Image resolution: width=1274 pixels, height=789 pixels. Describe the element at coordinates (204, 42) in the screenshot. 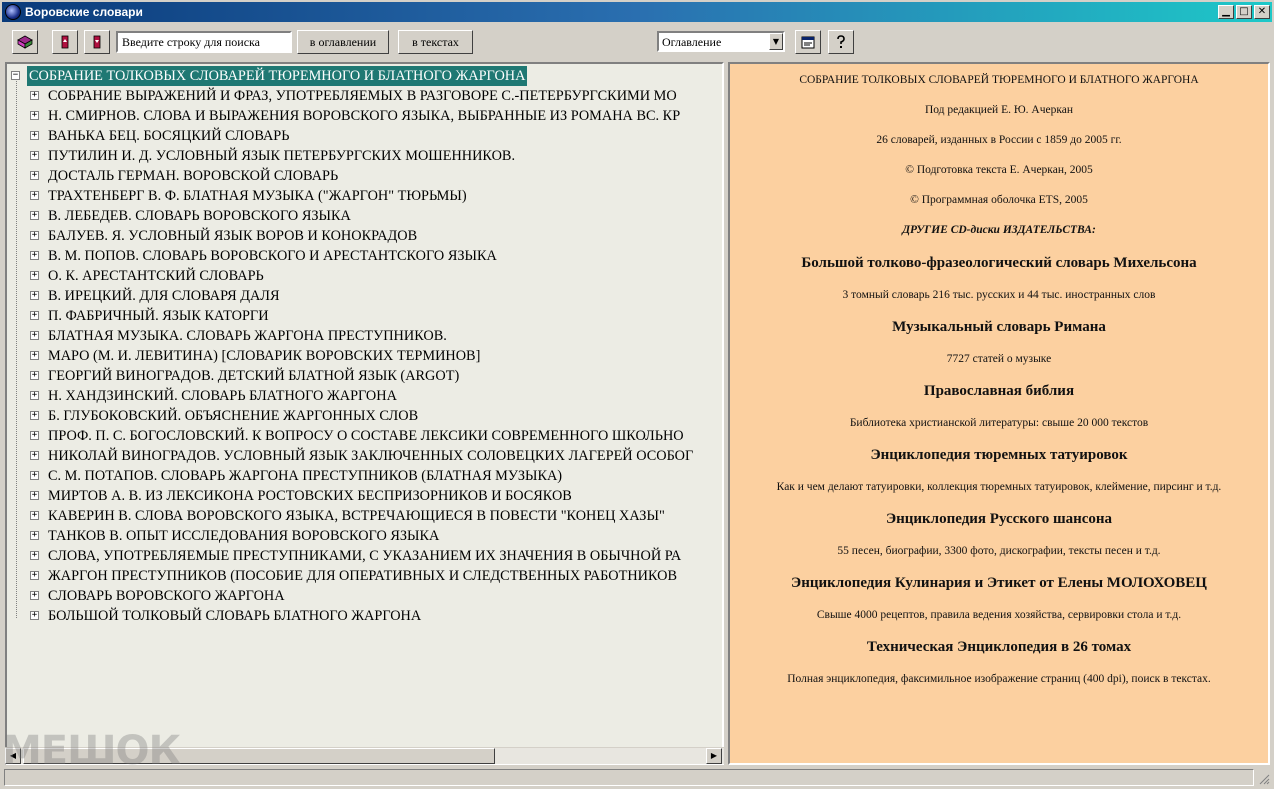

I see `search-input: Введите строку для поиска` at that location.